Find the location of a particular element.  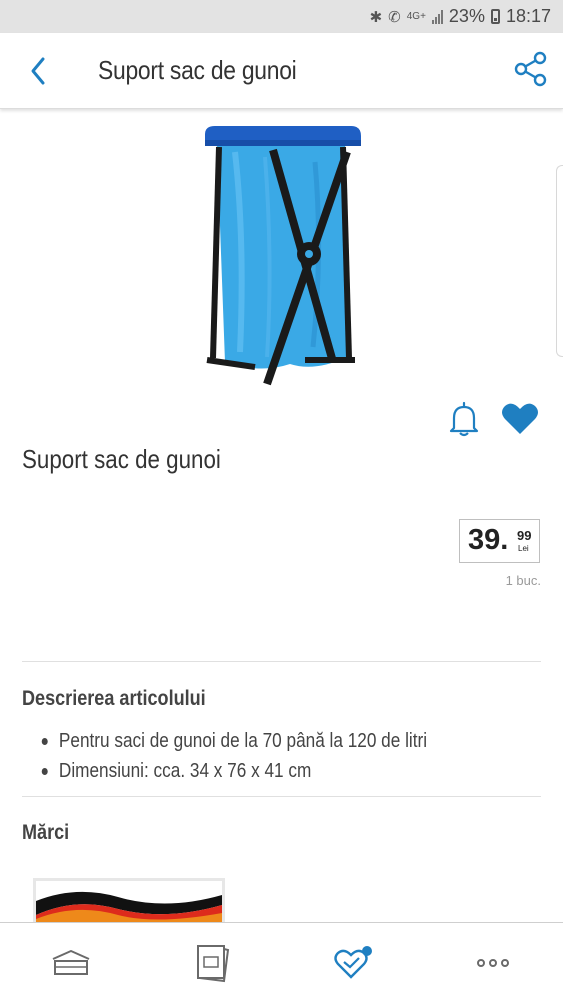

heart-icon is located at coordinates (520, 418).